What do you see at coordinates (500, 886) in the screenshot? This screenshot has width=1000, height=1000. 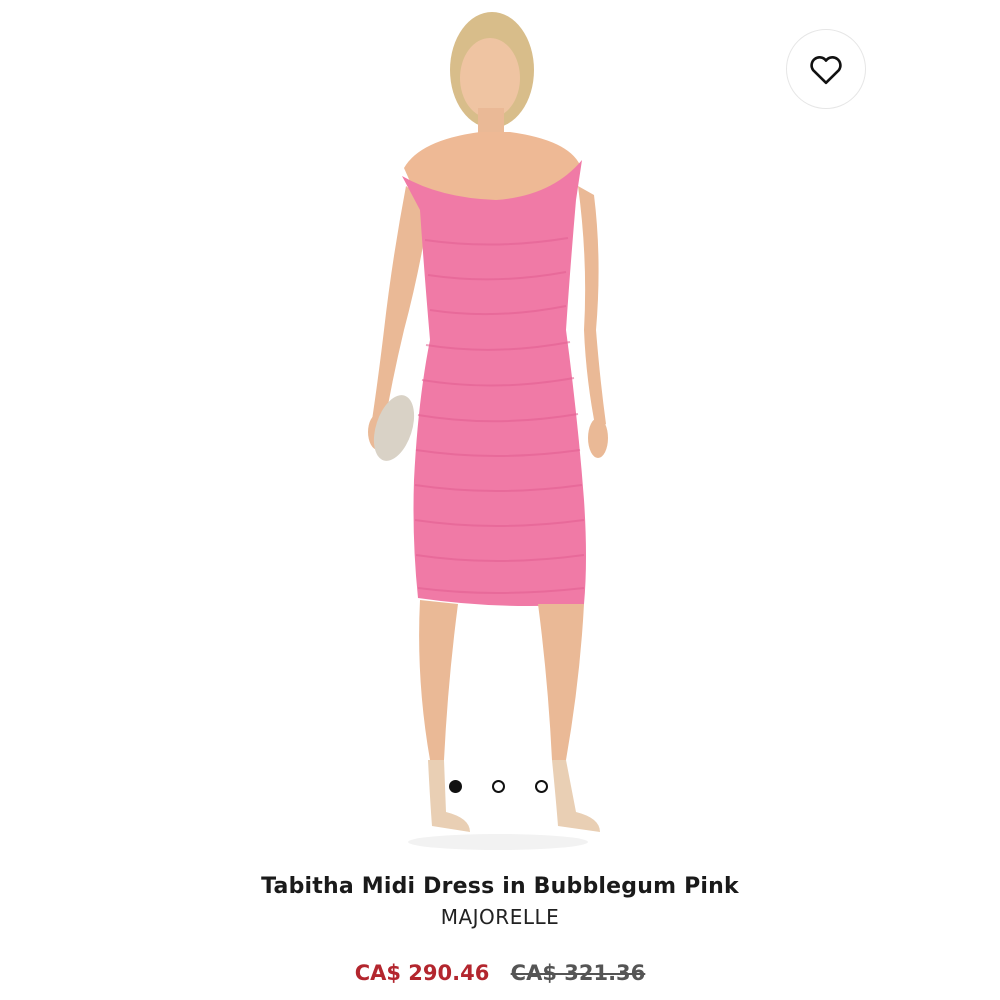 I see `product-title: Tabitha Midi Dress in Bubblegum Pink` at bounding box center [500, 886].